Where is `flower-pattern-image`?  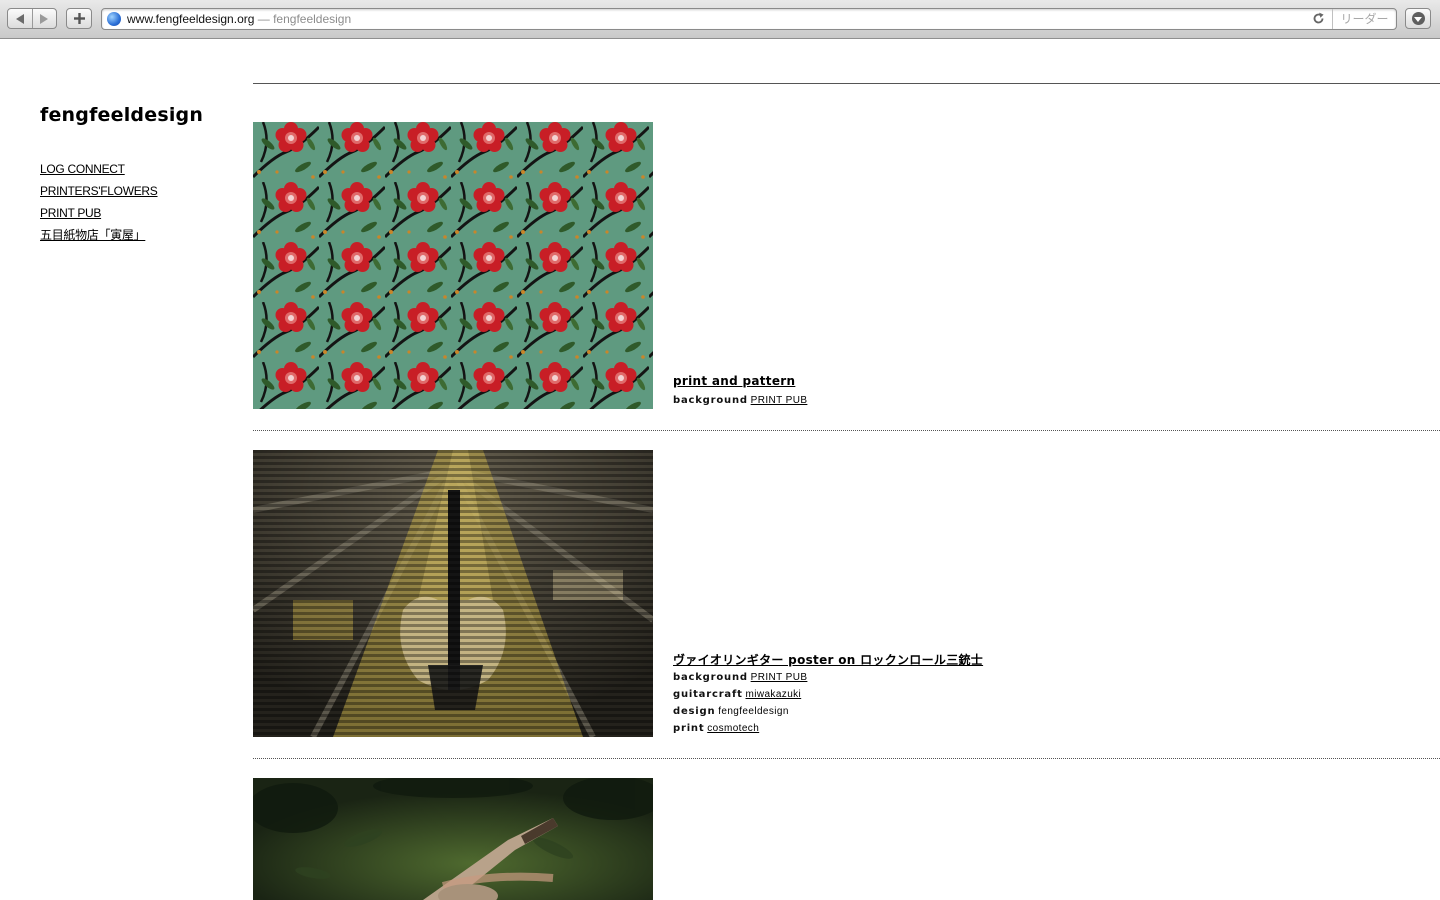
flower-pattern-image is located at coordinates (453, 265).